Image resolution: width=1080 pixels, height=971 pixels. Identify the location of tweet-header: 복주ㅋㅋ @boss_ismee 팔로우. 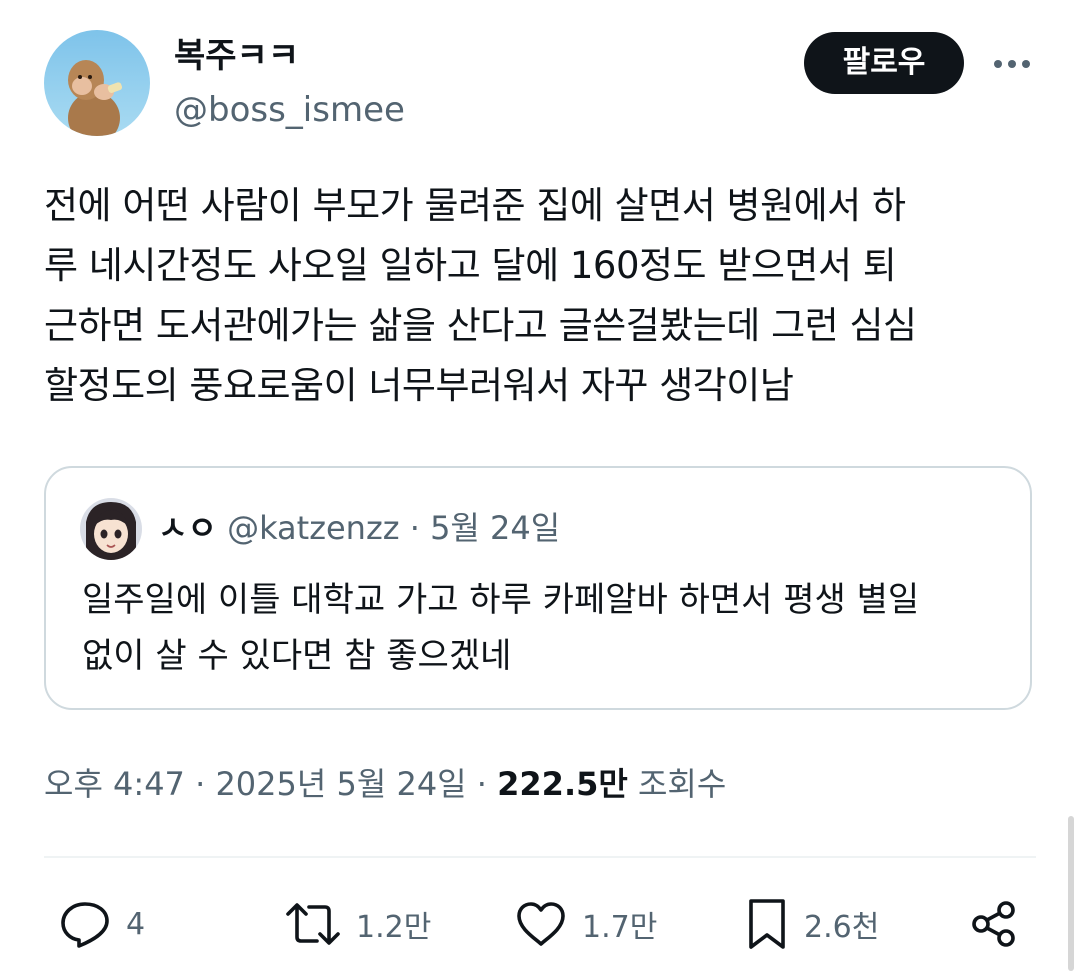
(544, 85).